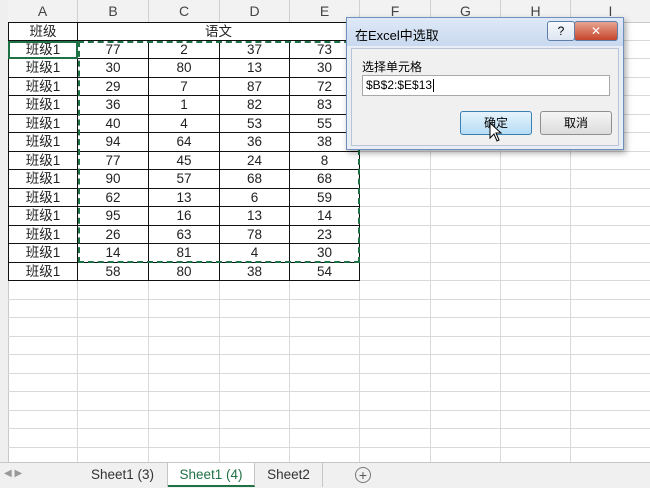 The height and width of the screenshot is (488, 650). Describe the element at coordinates (113, 86) in the screenshot. I see `table-cell: 29` at that location.